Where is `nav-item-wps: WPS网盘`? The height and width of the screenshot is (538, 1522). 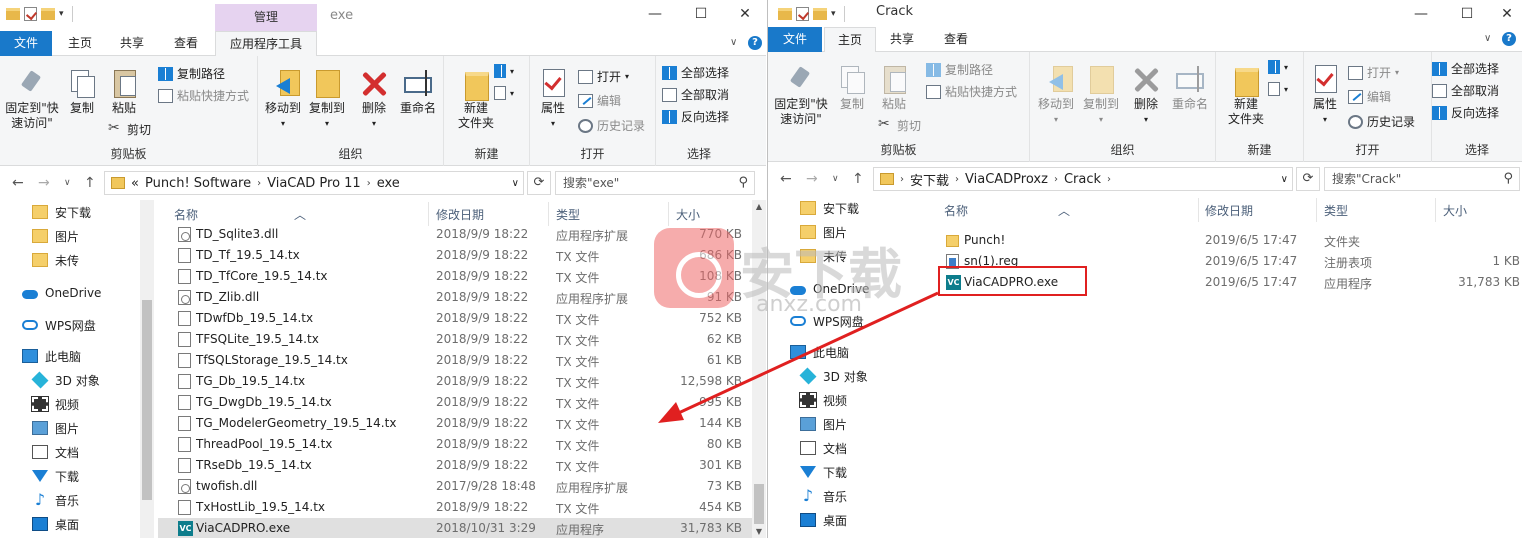
nav-item-wps: WPS网盘 is located at coordinates (59, 325).